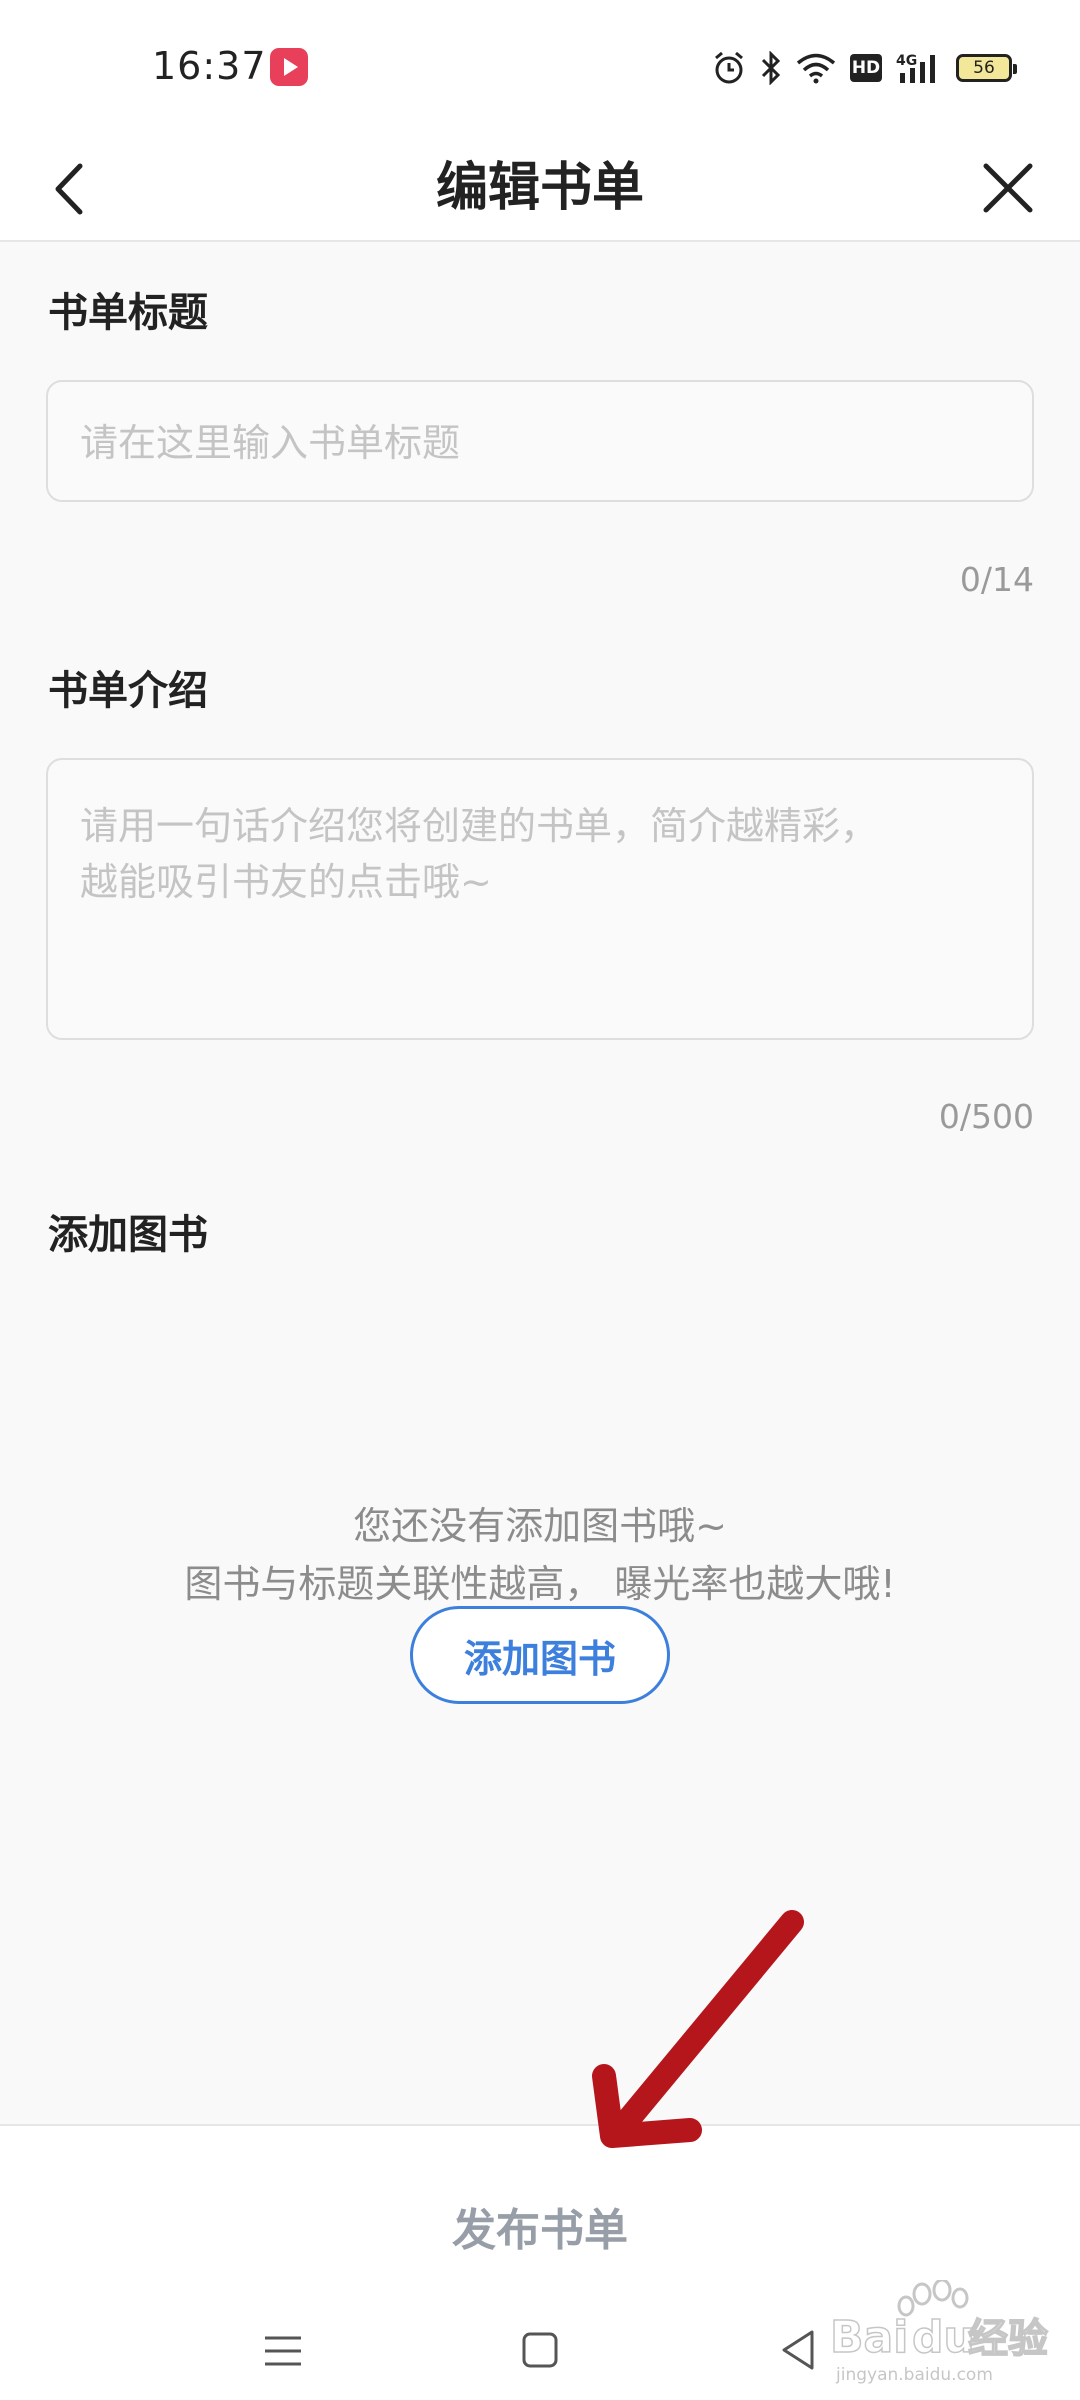 Image resolution: width=1080 pixels, height=2400 pixels. I want to click on svg-text: Bai, so click(869, 2337).